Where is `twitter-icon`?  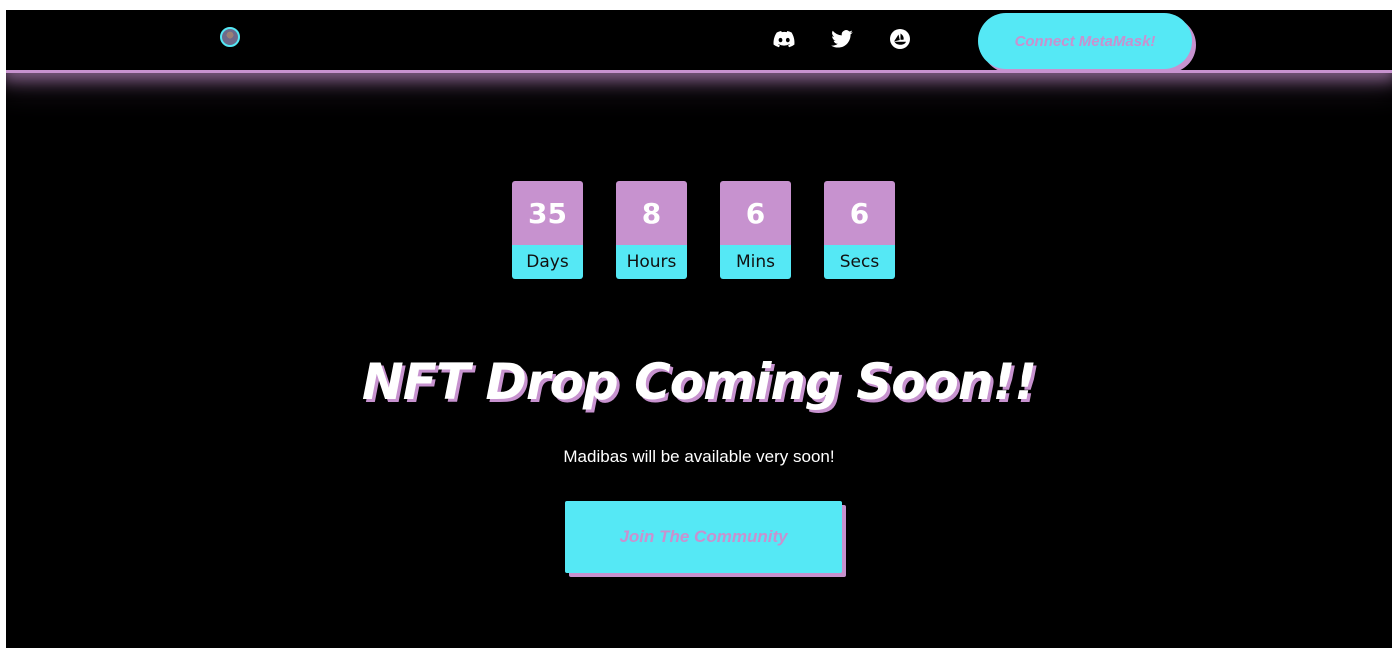
twitter-icon is located at coordinates (842, 39).